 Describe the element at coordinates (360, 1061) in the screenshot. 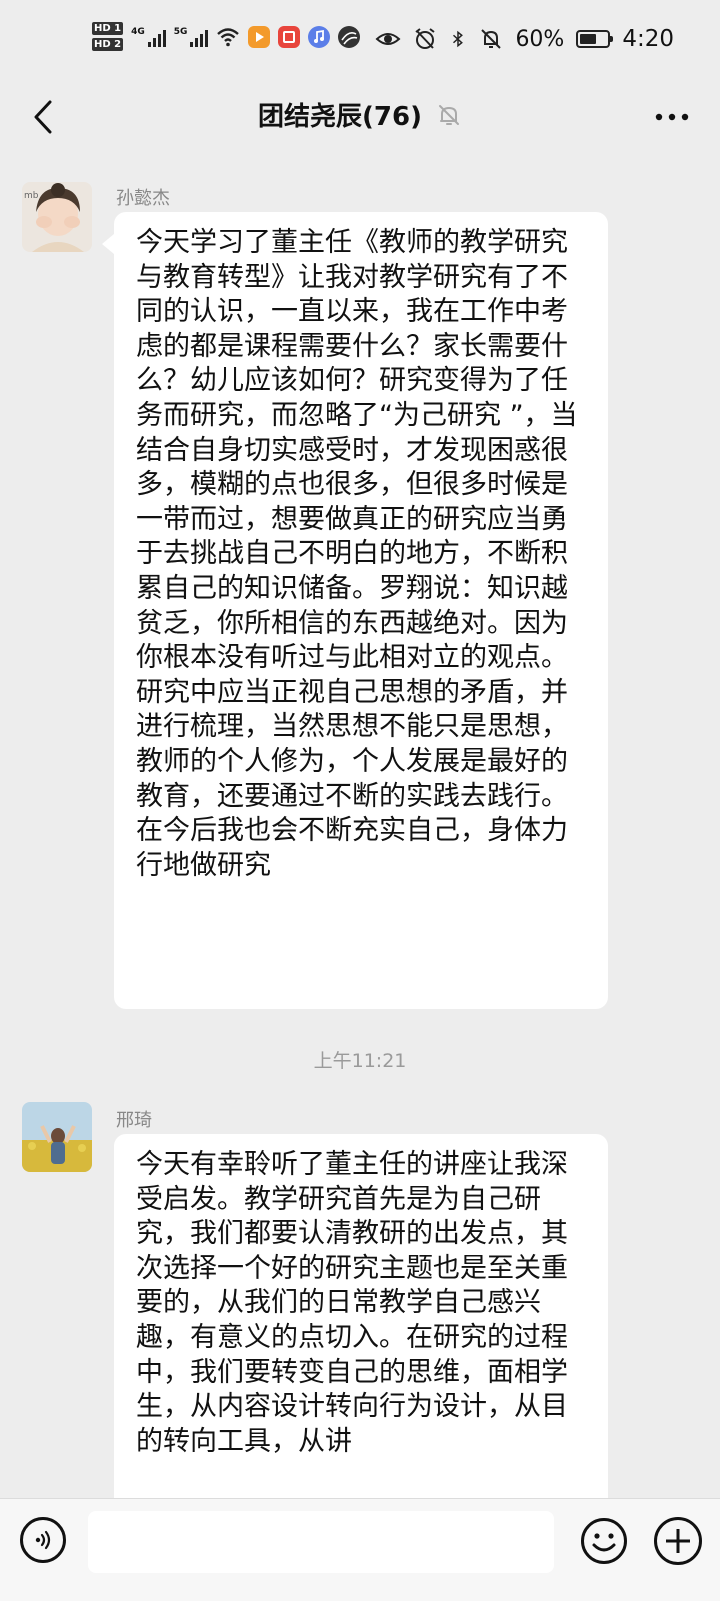

I see `message-timestamp: 上午11:21` at that location.